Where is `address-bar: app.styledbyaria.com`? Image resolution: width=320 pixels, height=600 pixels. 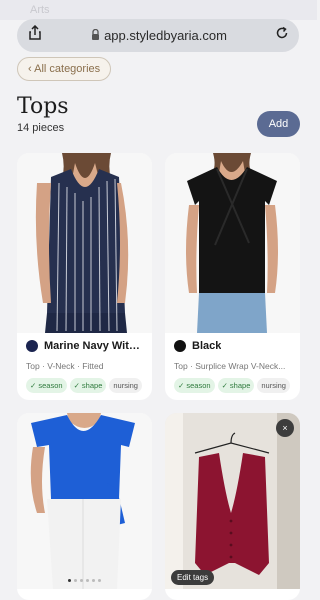
address-bar: app.styledbyaria.com is located at coordinates (158, 35).